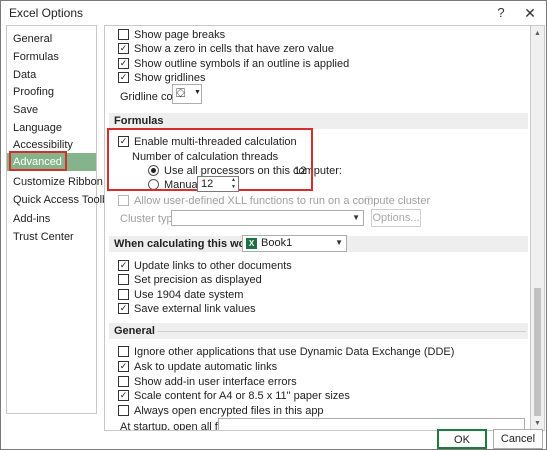 The image size is (547, 450). What do you see at coordinates (538, 228) in the screenshot?
I see `content-scrollbar: ▲ ▼` at bounding box center [538, 228].